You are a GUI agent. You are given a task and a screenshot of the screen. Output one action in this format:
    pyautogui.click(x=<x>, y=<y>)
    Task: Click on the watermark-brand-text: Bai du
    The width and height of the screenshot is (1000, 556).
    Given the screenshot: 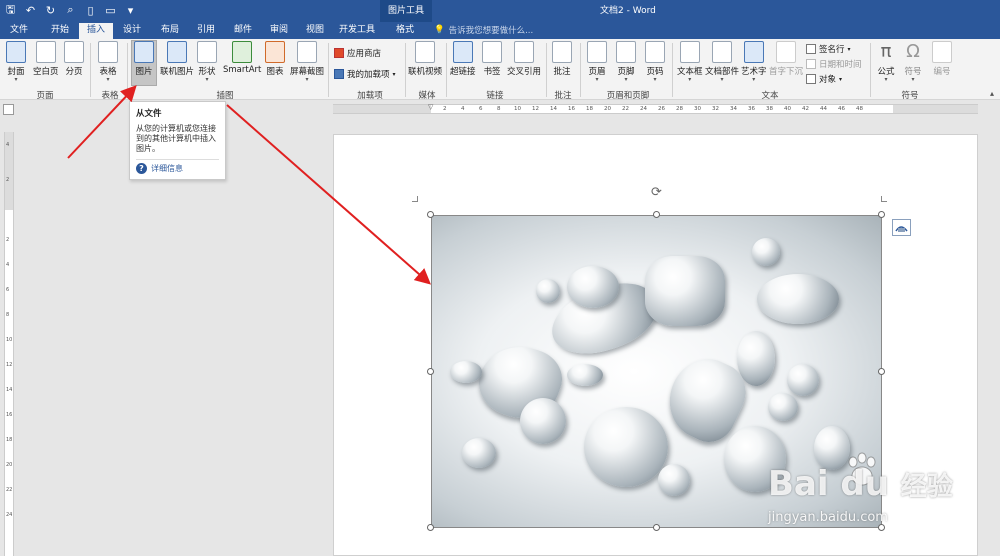 What is the action you would take?
    pyautogui.click(x=828, y=484)
    